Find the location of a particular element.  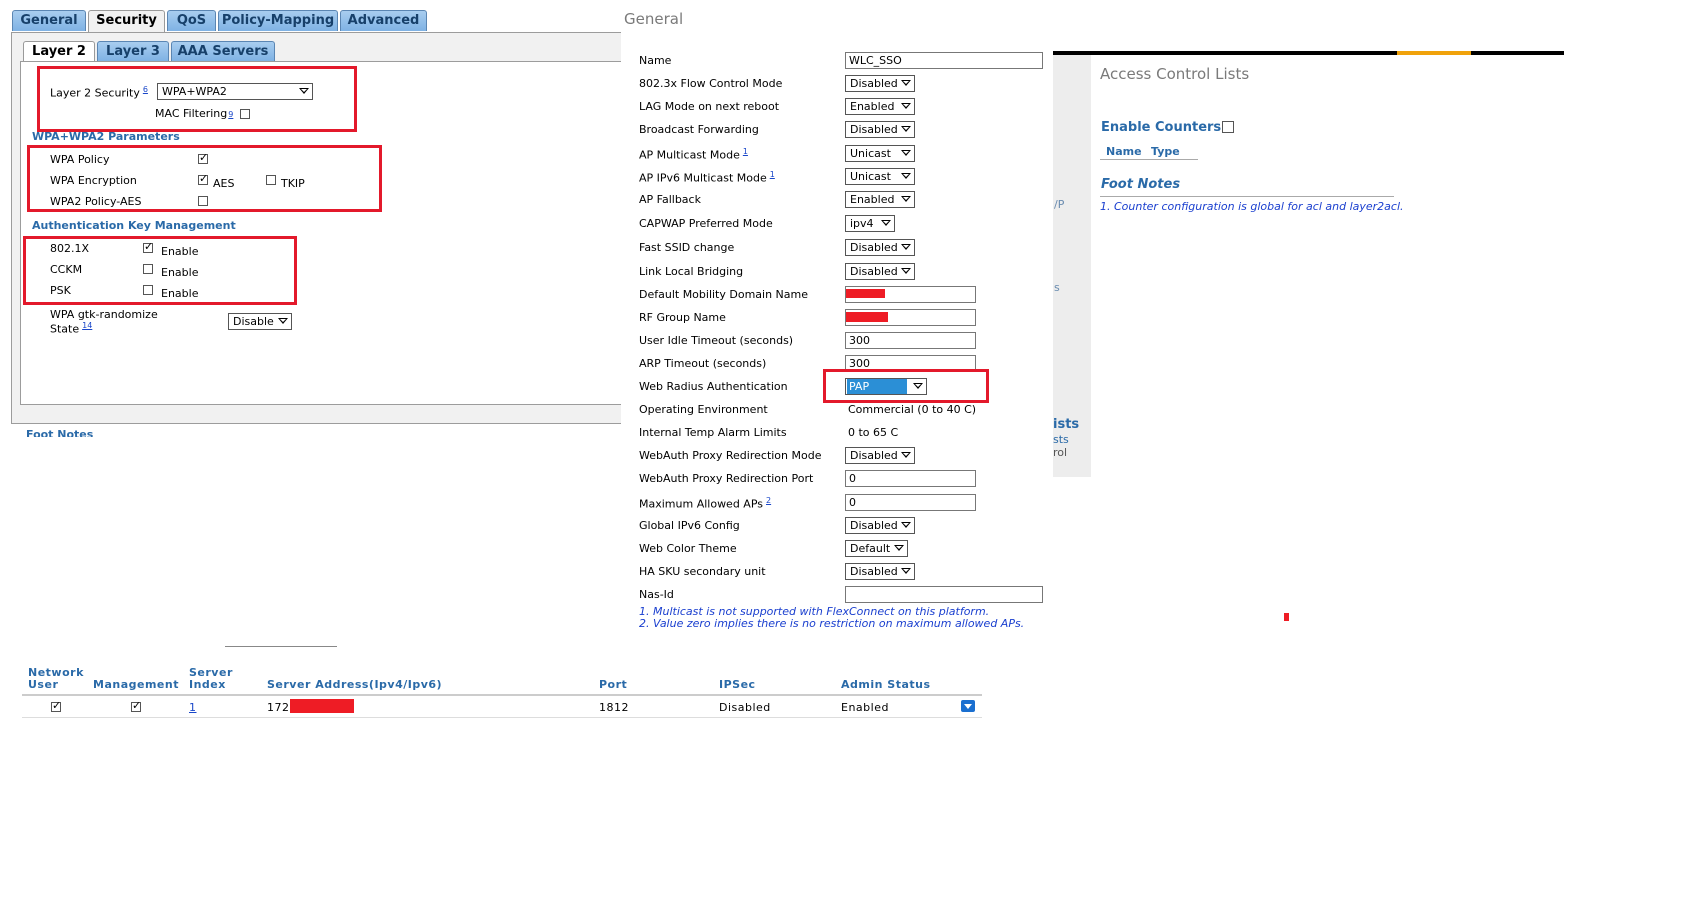

subtab-aaa-servers: AAA Servers is located at coordinates (223, 51).